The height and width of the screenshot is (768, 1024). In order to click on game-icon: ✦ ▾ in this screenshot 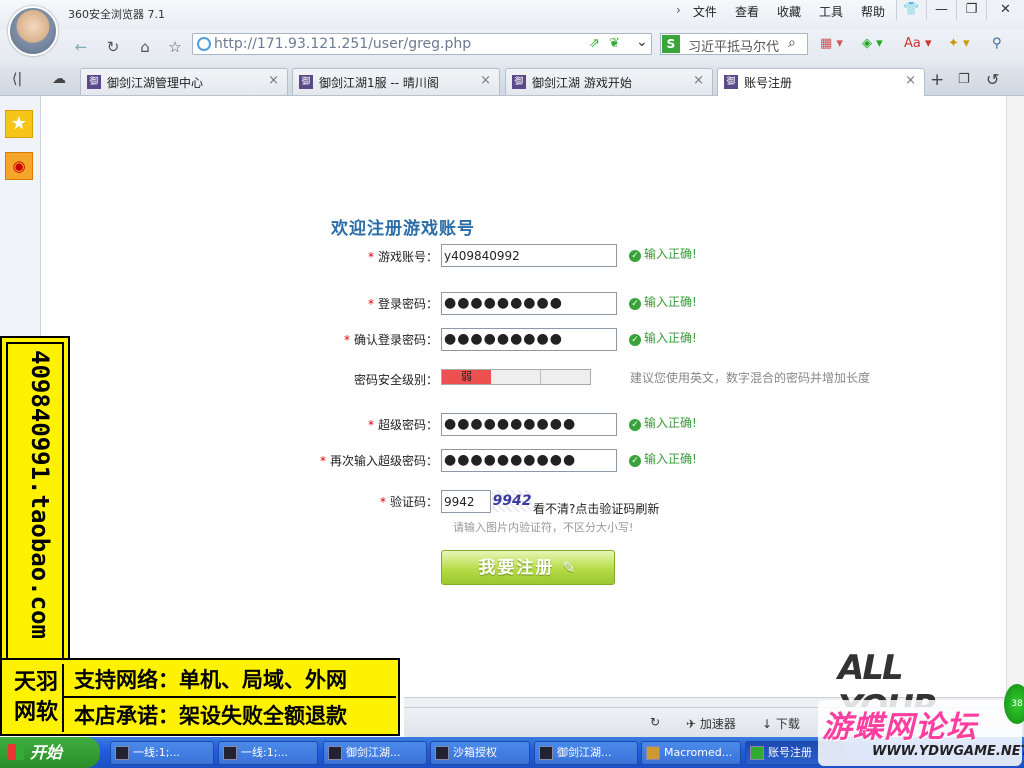, I will do `click(959, 43)`.